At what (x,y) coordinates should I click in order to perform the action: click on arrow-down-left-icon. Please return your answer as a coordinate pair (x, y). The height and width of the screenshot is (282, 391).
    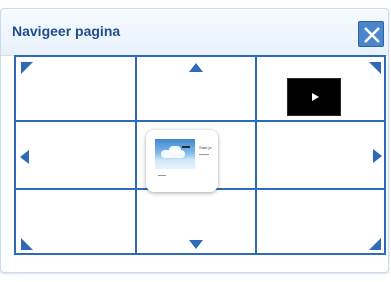
    Looking at the image, I should click on (27, 244).